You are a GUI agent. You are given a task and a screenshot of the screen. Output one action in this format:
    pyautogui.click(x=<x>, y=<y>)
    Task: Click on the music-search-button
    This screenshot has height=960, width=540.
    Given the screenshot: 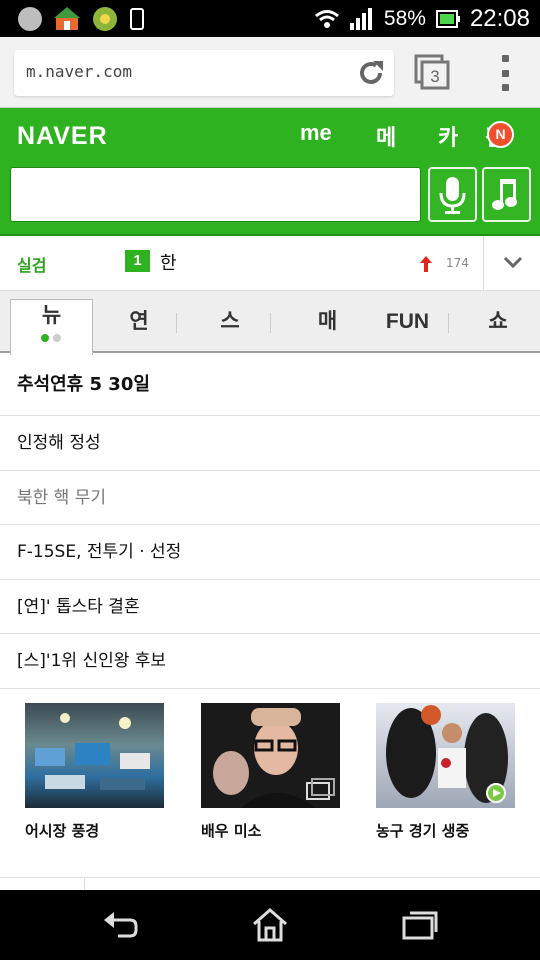 What is the action you would take?
    pyautogui.click(x=506, y=194)
    